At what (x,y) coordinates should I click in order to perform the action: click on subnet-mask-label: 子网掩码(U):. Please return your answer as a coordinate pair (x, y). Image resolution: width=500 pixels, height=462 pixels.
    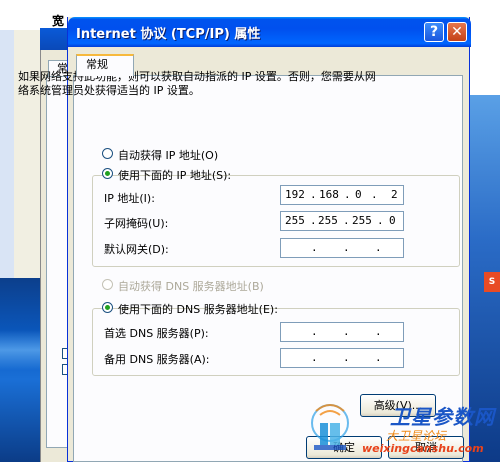
    Looking at the image, I should click on (136, 223).